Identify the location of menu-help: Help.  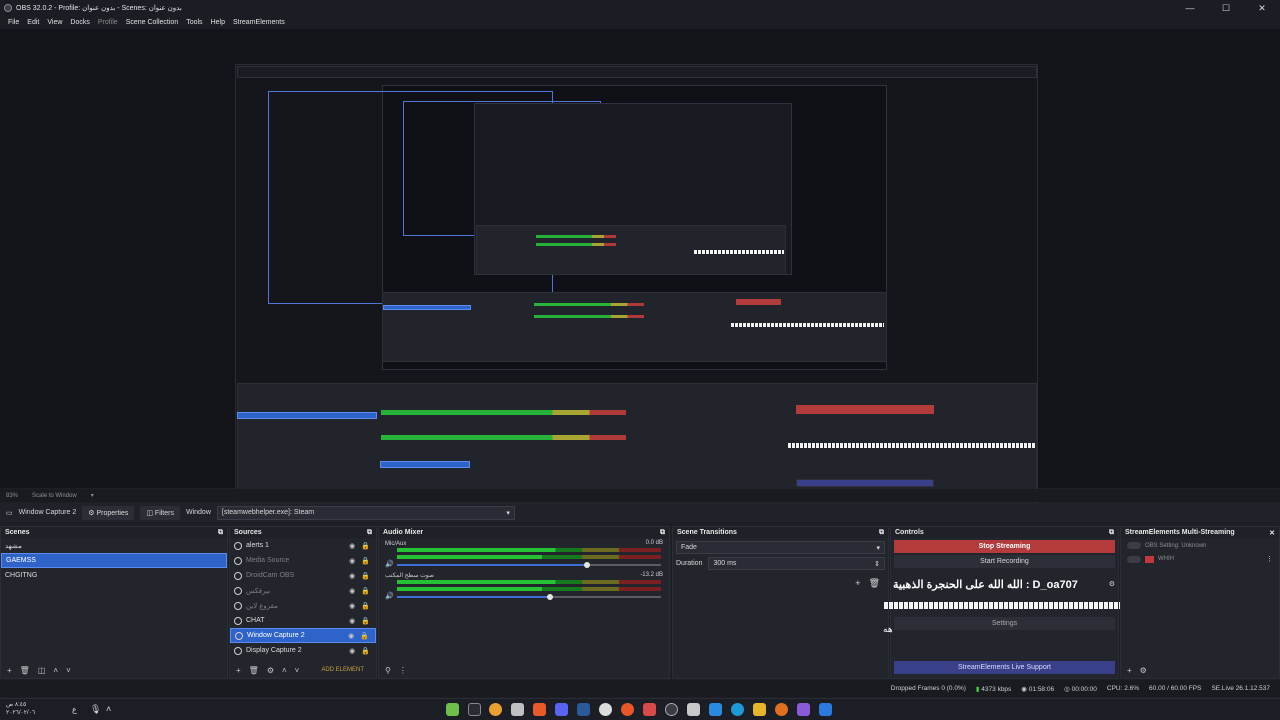
(218, 22).